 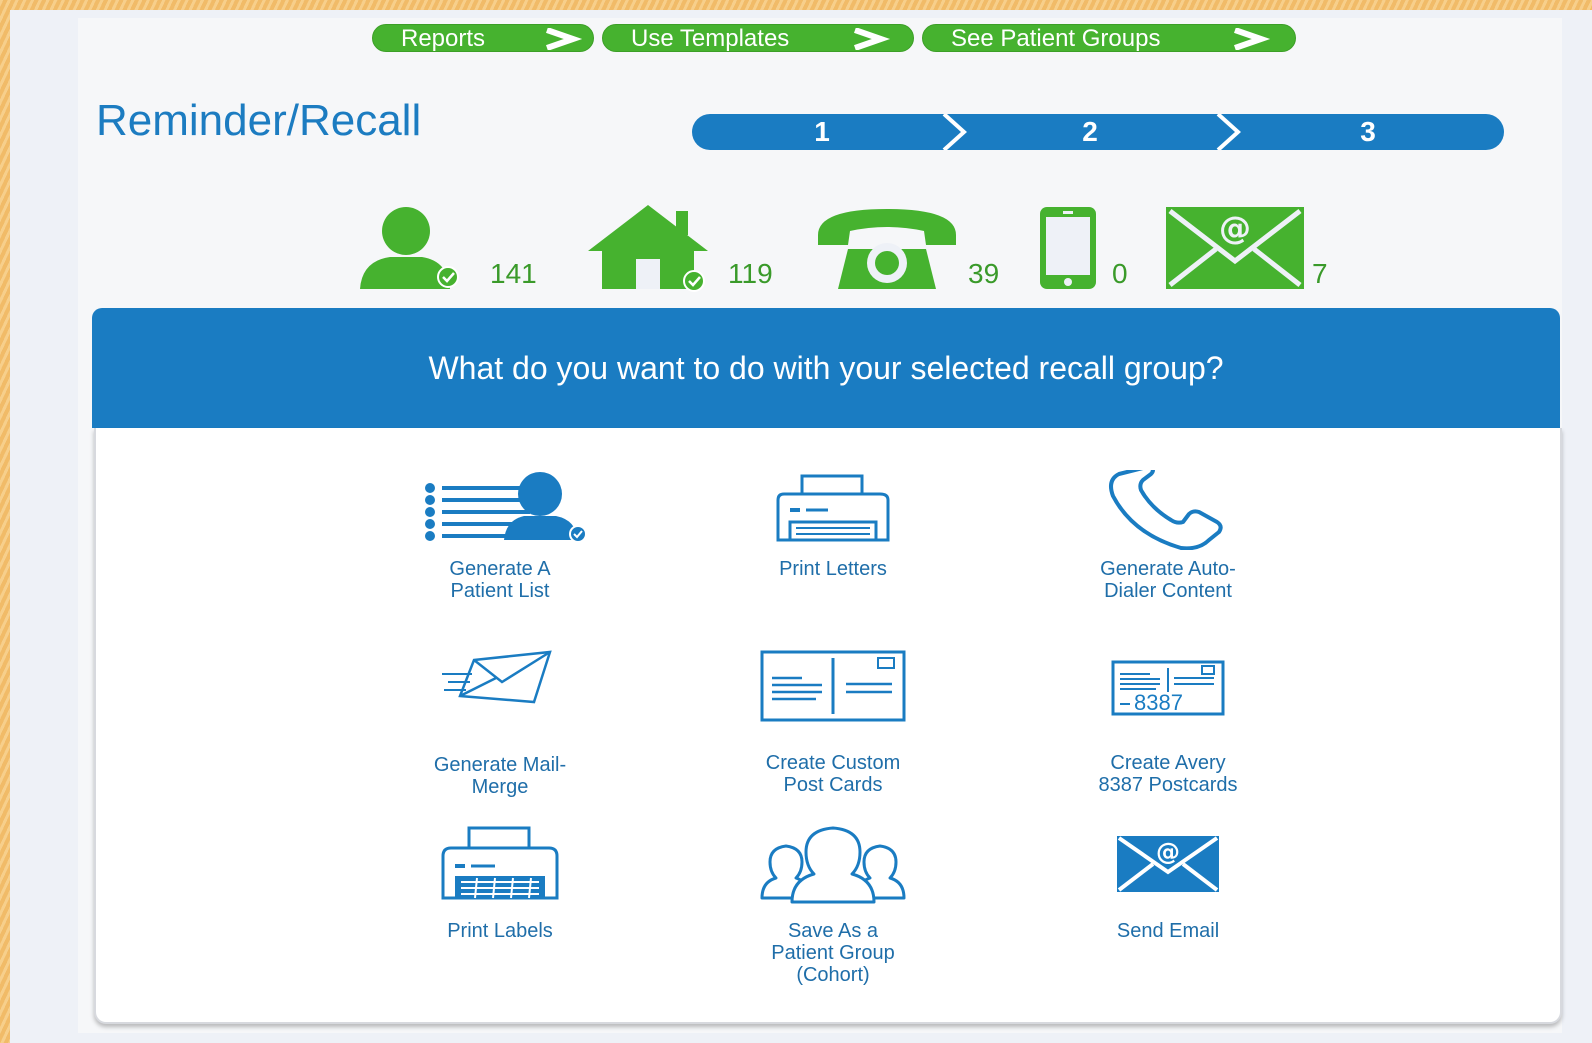 What do you see at coordinates (1168, 580) in the screenshot?
I see `generate-auto-dialer-label: Generate Auto- Dialer Content` at bounding box center [1168, 580].